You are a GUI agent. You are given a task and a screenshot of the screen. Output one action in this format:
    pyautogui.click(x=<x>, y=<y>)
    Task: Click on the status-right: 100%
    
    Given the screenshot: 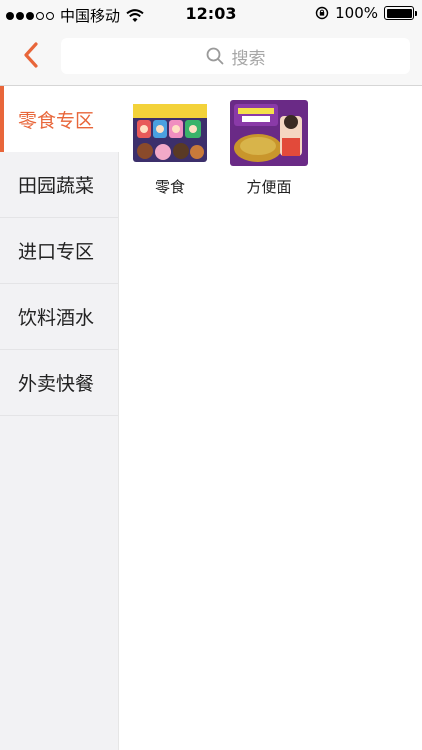 What is the action you would take?
    pyautogui.click(x=366, y=13)
    